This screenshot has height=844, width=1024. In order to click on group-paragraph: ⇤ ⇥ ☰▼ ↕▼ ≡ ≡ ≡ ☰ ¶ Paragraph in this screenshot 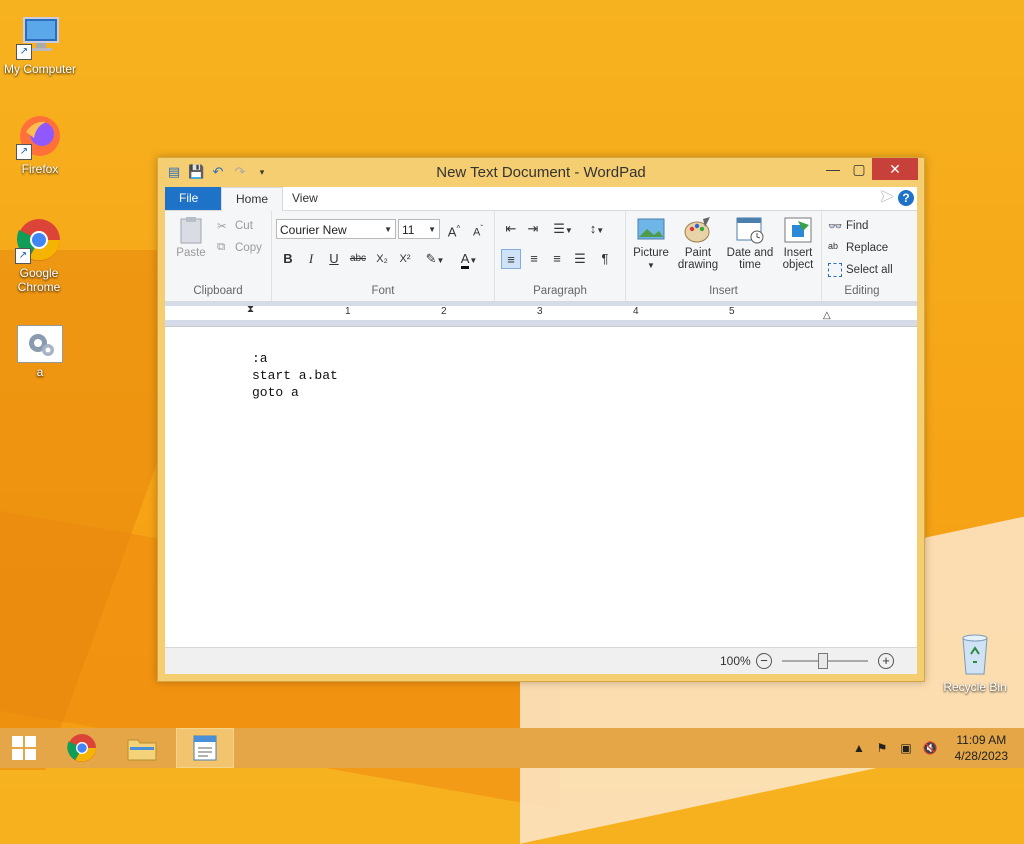, I will do `click(560, 256)`.